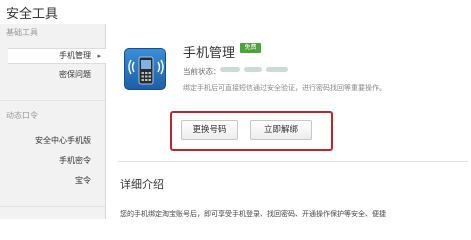 The width and height of the screenshot is (471, 240). What do you see at coordinates (57, 181) in the screenshot?
I see `sidebar-item-baoling: 宝令` at bounding box center [57, 181].